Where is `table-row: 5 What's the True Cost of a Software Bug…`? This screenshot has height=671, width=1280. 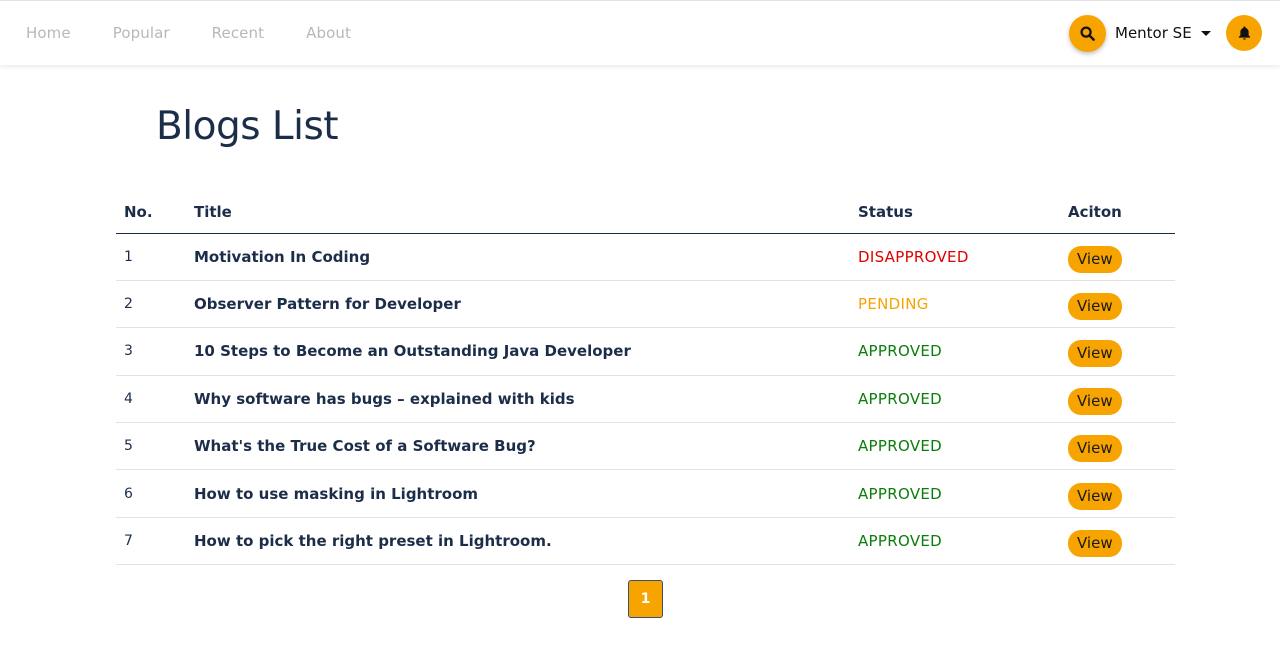
table-row: 5 What's the True Cost of a Software Bug… is located at coordinates (645, 446).